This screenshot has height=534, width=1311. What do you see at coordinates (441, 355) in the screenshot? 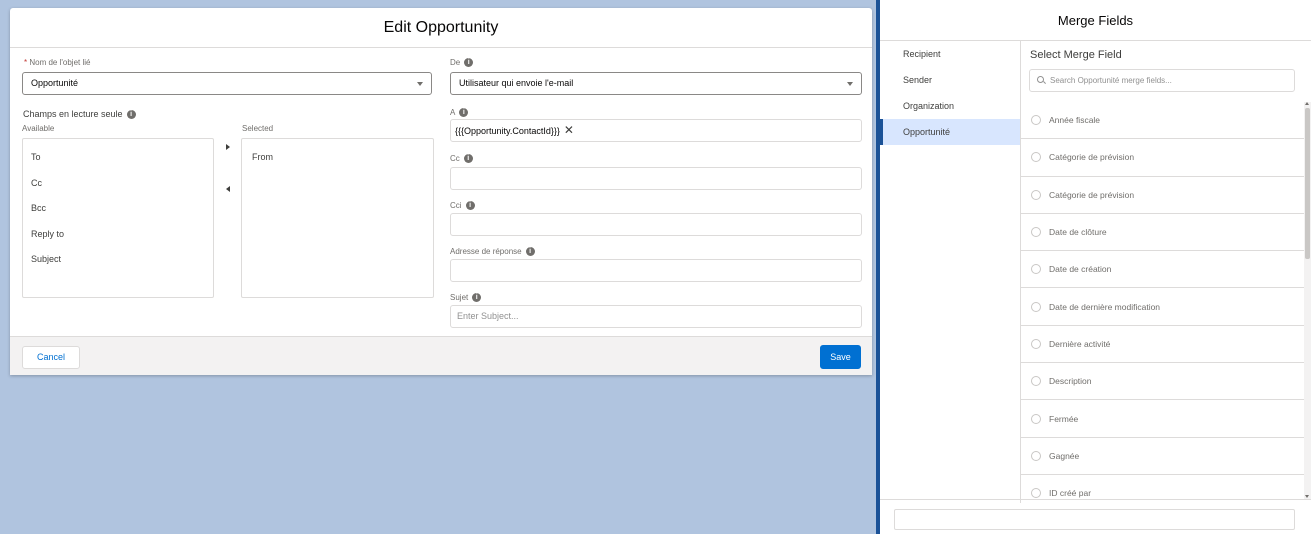
I see `modal-footer: Cancel Save` at bounding box center [441, 355].